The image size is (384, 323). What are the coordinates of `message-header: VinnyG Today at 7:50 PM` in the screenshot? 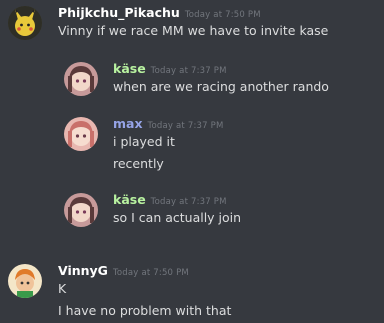 It's located at (123, 272).